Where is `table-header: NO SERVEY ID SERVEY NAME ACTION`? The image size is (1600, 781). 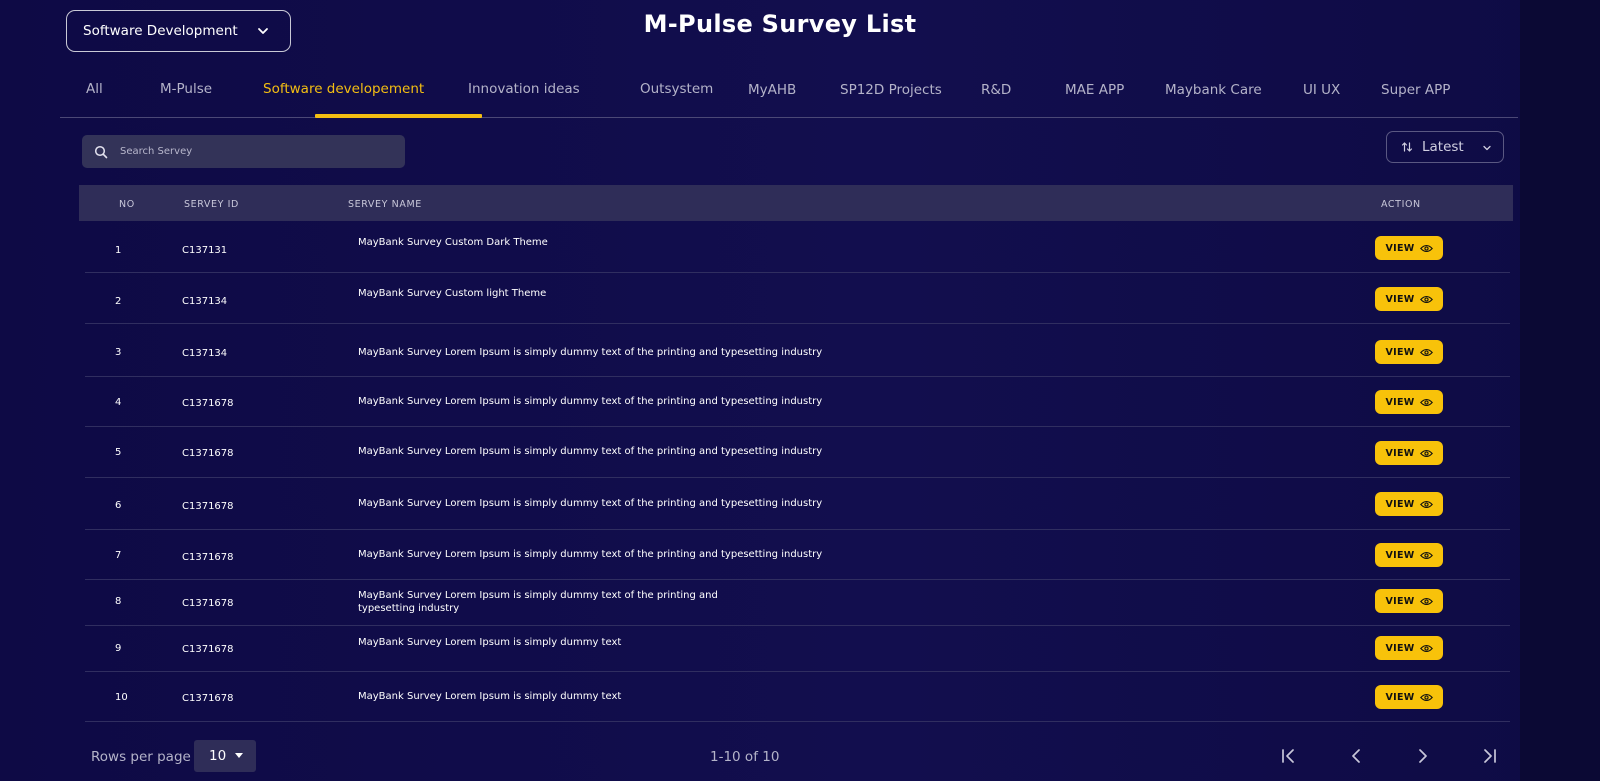 table-header: NO SERVEY ID SERVEY NAME ACTION is located at coordinates (796, 203).